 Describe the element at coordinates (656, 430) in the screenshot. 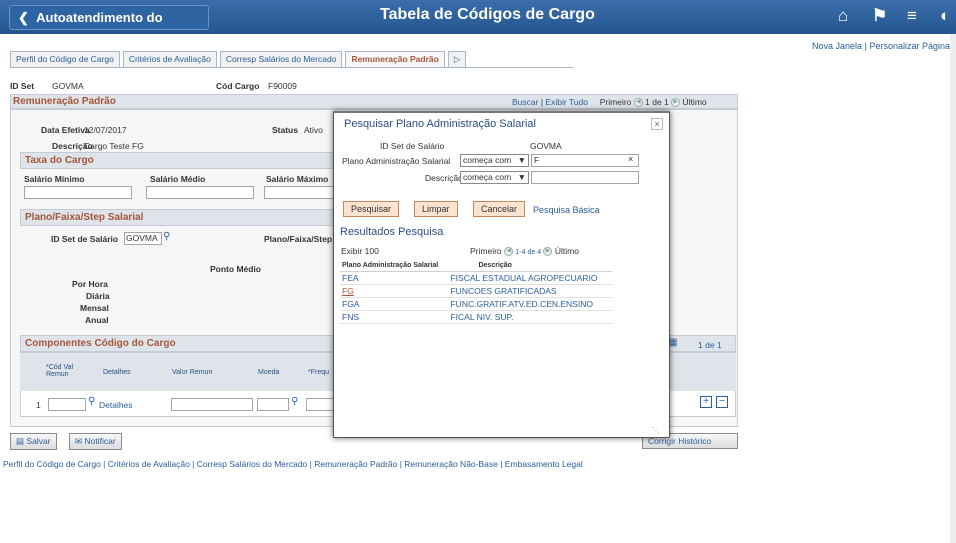

I see `resize-handle-icon: ⋱` at that location.